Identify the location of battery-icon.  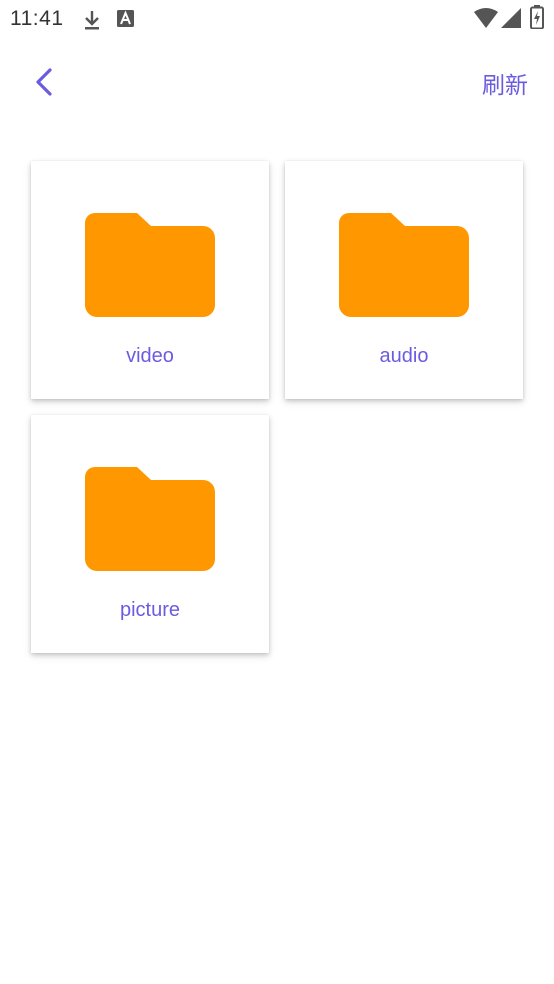
(537, 19).